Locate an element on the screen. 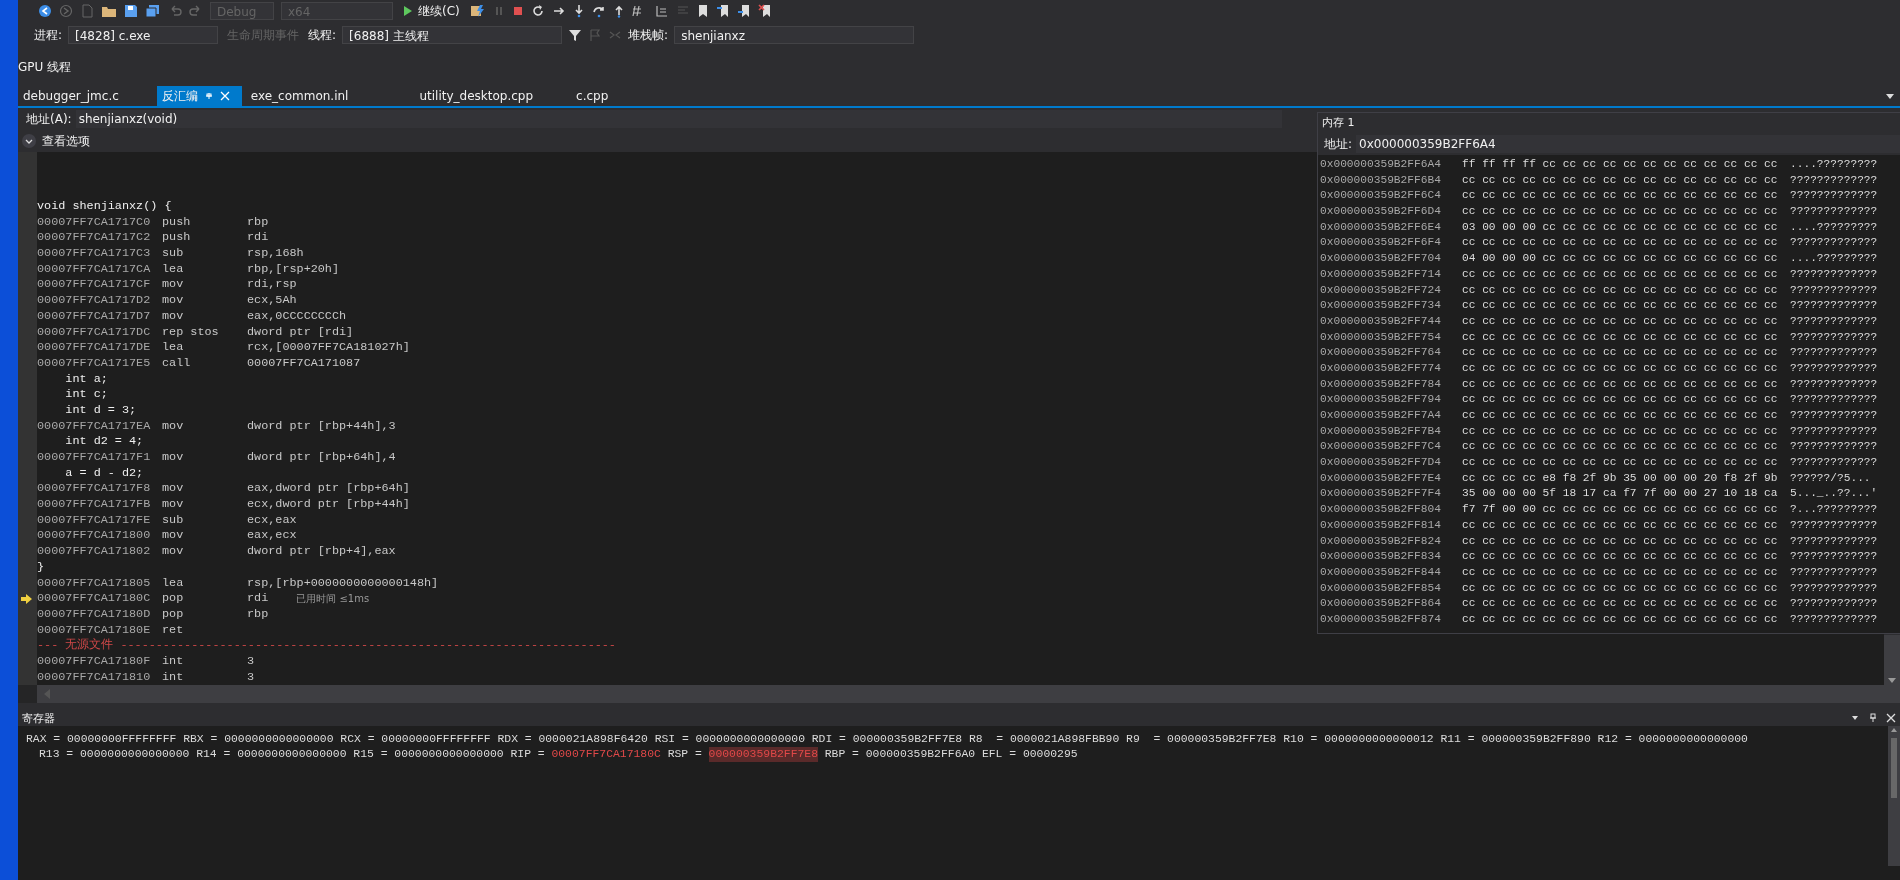  lightning-icon is located at coordinates (477, 11).